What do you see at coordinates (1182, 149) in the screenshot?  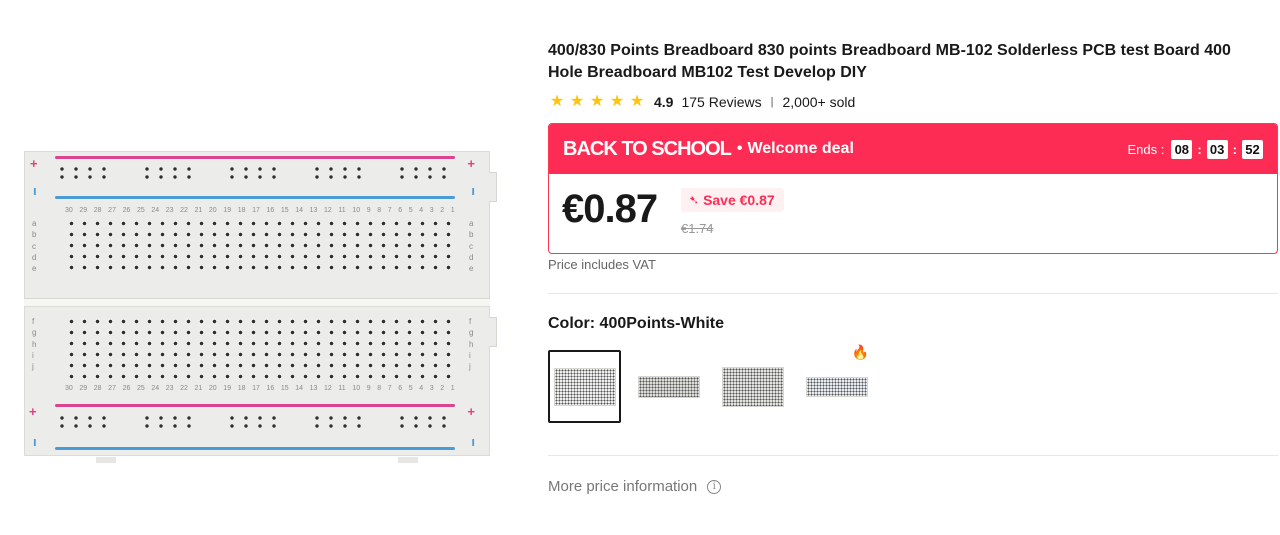 I see `countdown-hours: 08` at bounding box center [1182, 149].